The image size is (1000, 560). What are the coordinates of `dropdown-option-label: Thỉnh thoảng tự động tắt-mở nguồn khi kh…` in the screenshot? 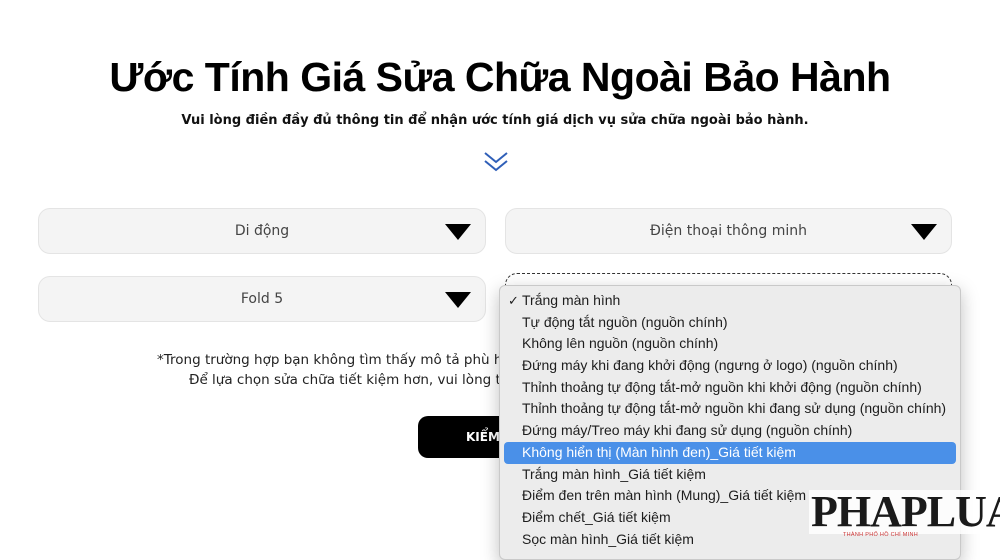 It's located at (722, 386).